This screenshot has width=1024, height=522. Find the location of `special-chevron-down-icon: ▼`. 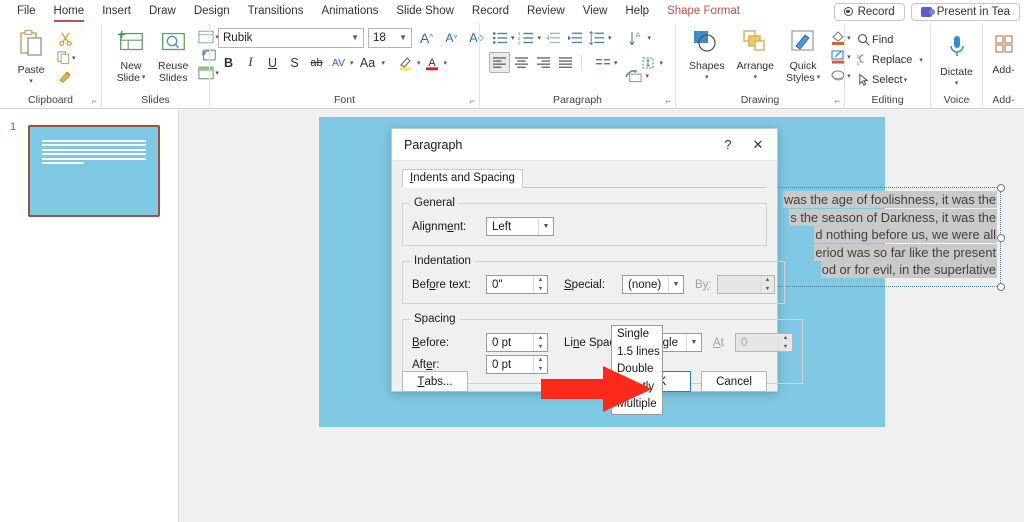

special-chevron-down-icon: ▼ is located at coordinates (675, 284).